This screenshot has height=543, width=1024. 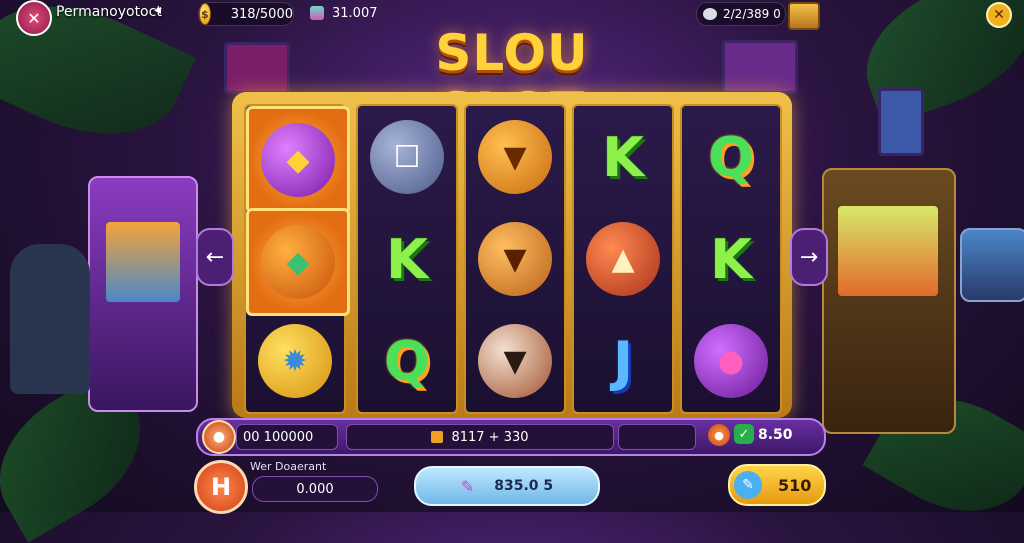 What do you see at coordinates (215, 257) in the screenshot?
I see `previous-arrow-button: ←` at bounding box center [215, 257].